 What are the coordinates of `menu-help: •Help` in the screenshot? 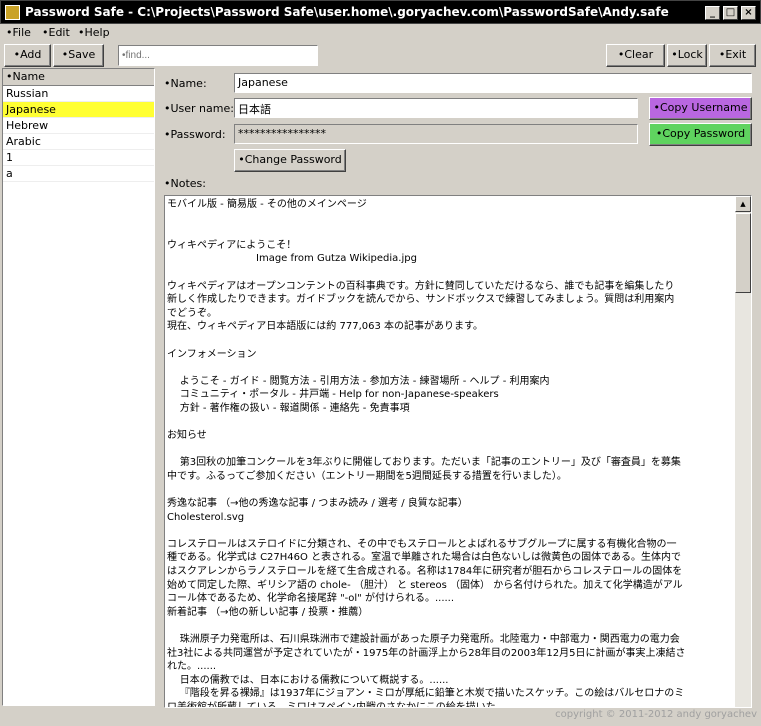 It's located at (94, 32).